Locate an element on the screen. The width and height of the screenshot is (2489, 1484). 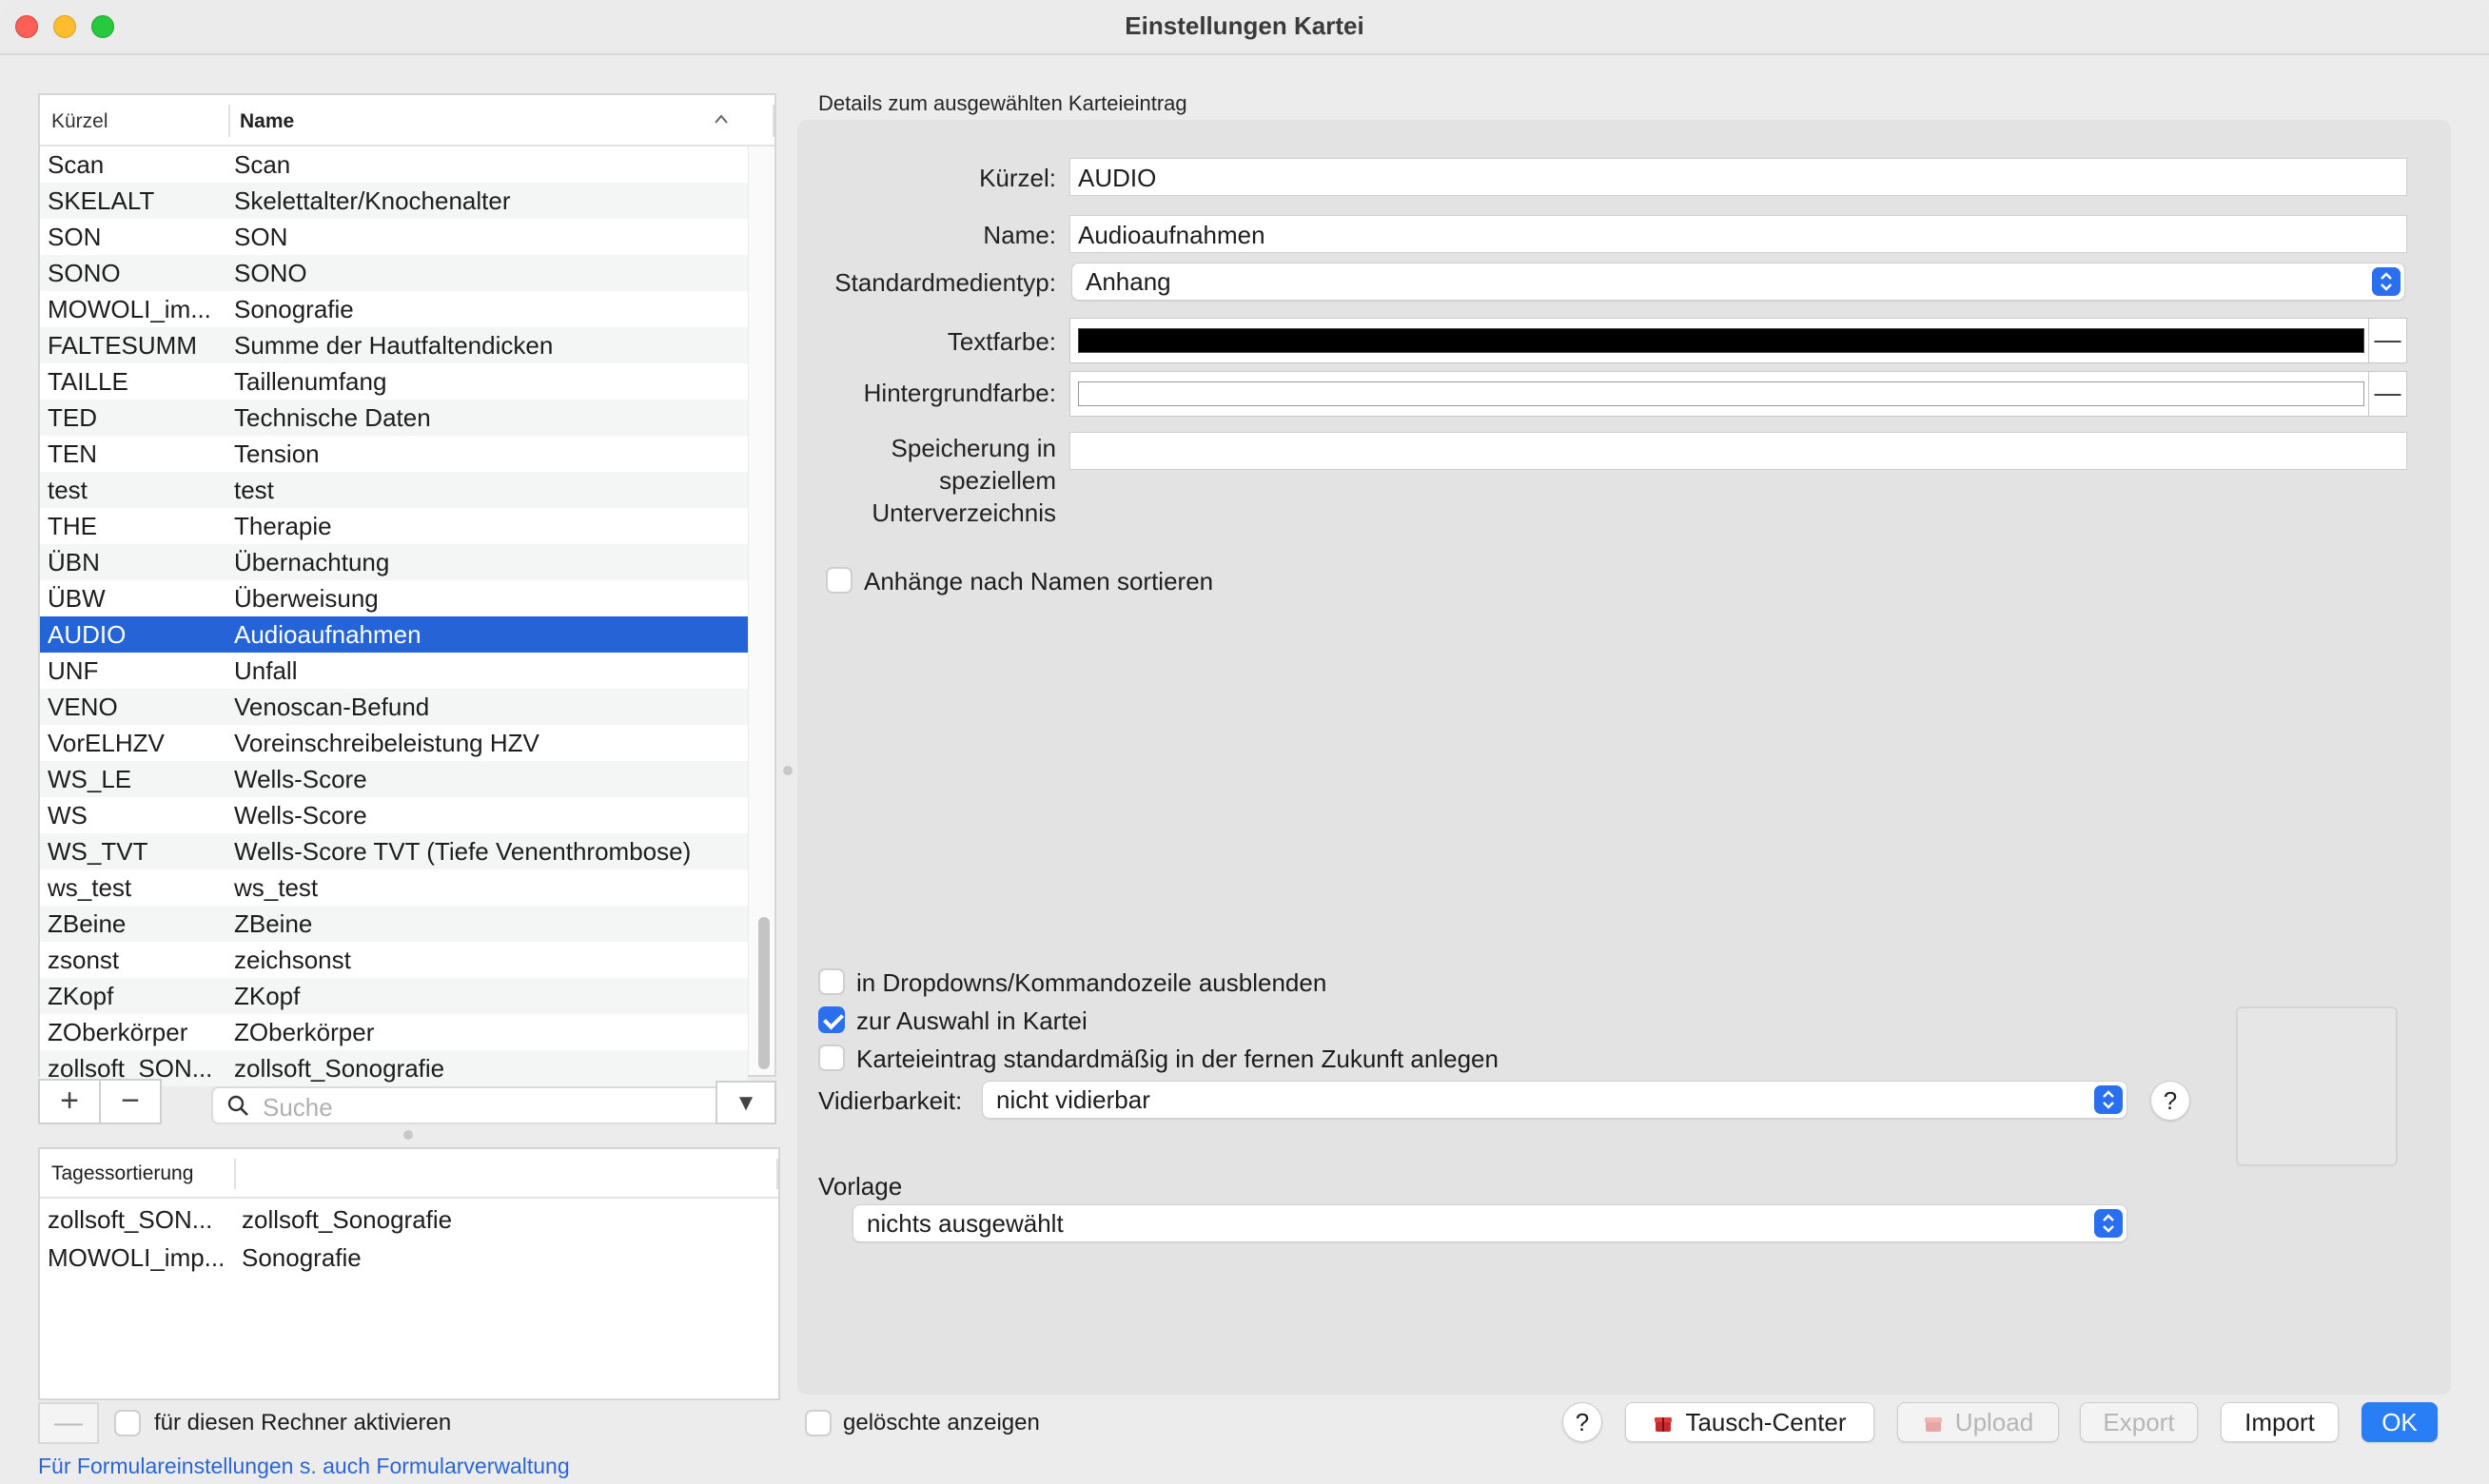
split-handle is located at coordinates (408, 1135).